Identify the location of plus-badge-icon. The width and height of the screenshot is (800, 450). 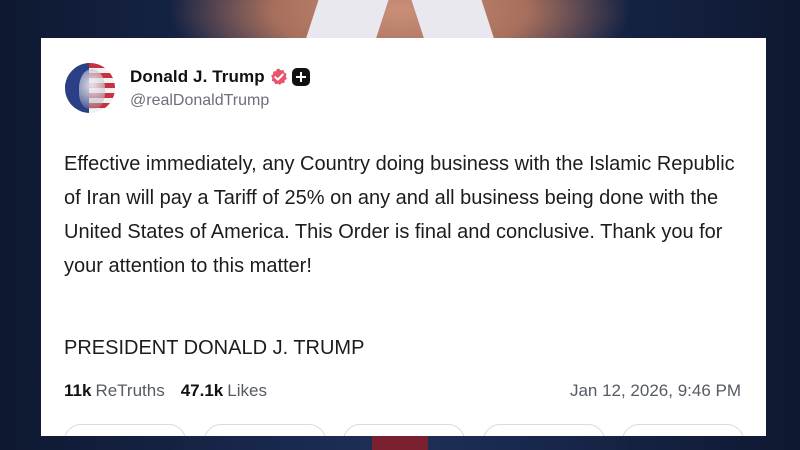
(300, 77).